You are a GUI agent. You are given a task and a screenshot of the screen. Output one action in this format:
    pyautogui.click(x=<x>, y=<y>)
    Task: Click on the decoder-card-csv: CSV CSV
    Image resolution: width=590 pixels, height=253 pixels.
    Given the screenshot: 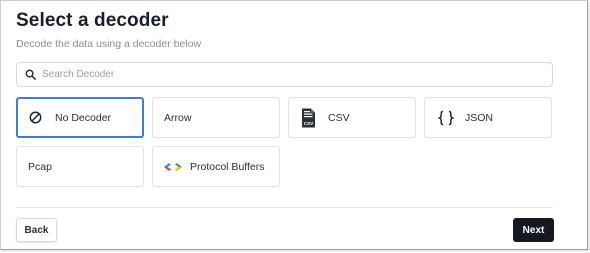 What is the action you would take?
    pyautogui.click(x=352, y=117)
    